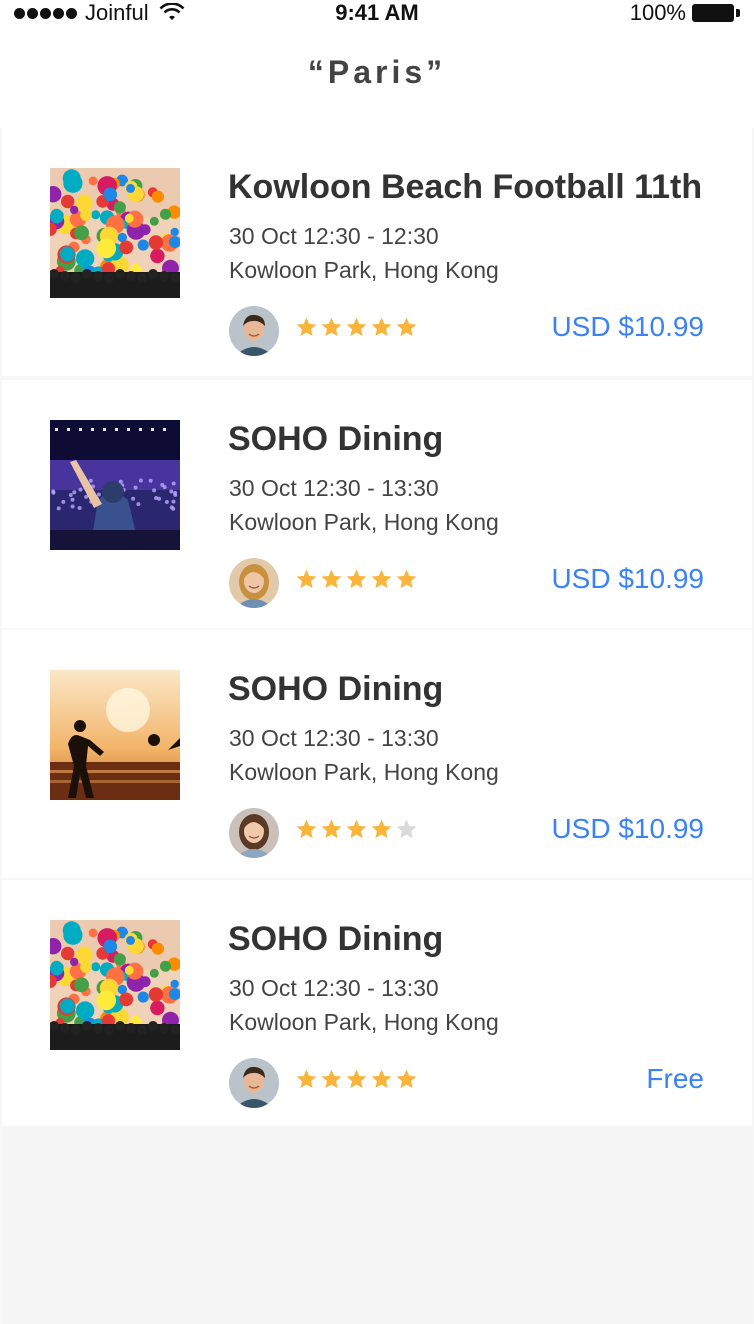  I want to click on status-right: 100%, so click(686, 13).